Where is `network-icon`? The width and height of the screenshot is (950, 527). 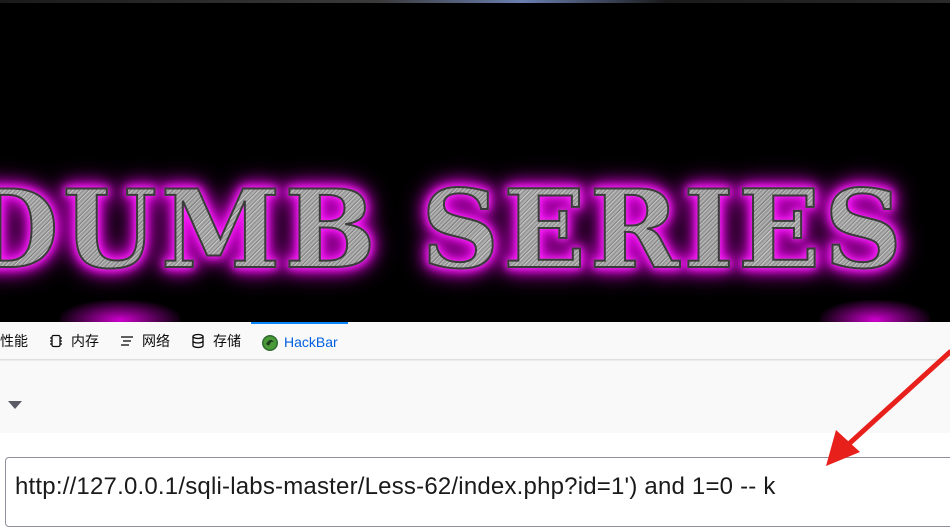
network-icon is located at coordinates (127, 341).